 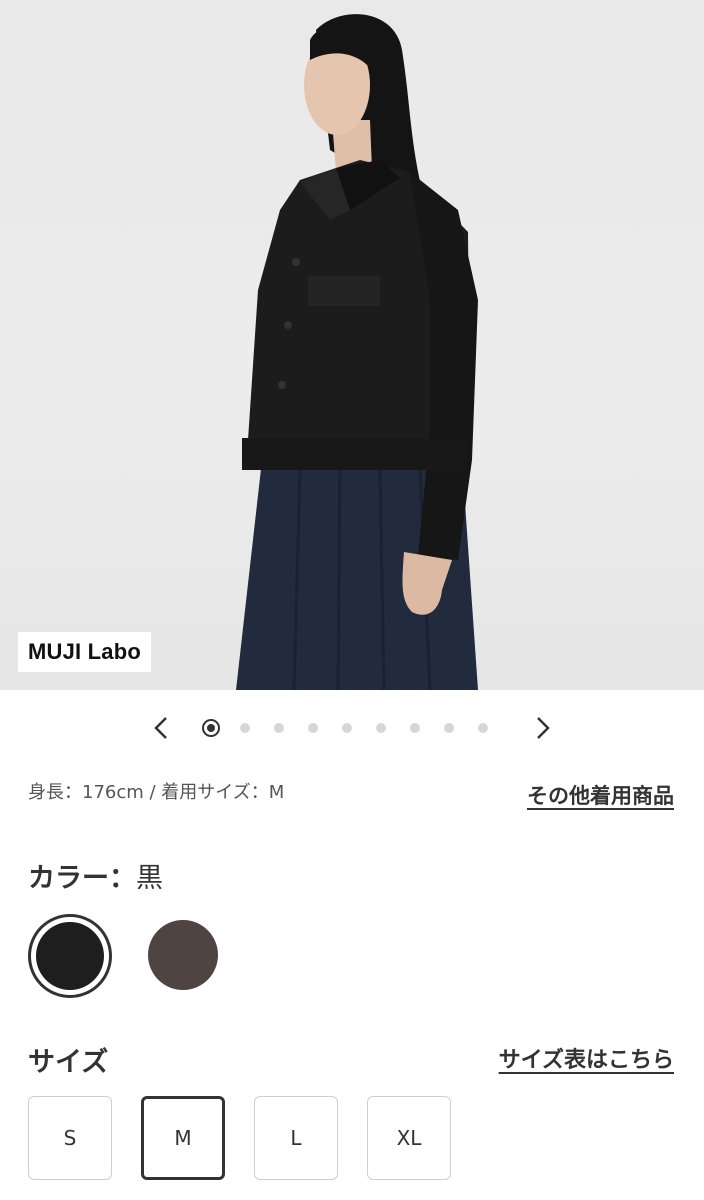 What do you see at coordinates (82, 878) in the screenshot?
I see `color-label: カラー：` at bounding box center [82, 878].